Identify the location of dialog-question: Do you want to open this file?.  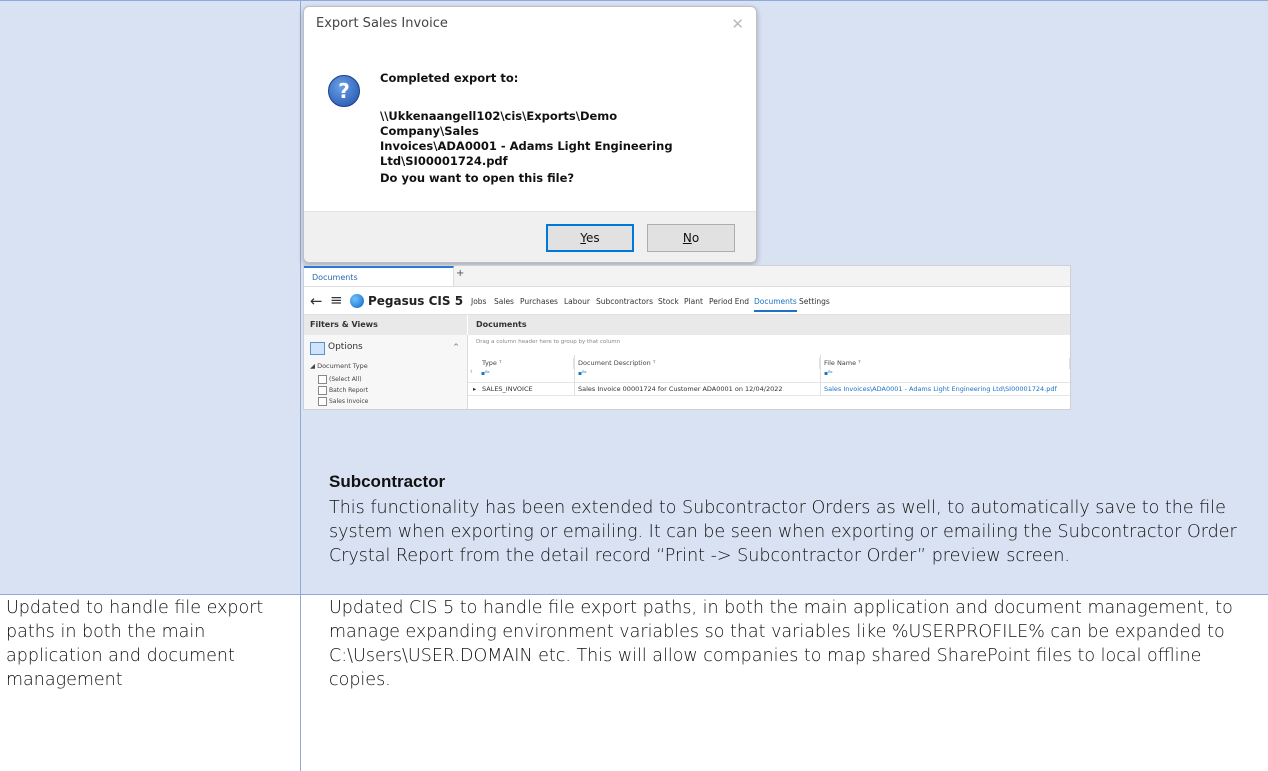
(477, 178).